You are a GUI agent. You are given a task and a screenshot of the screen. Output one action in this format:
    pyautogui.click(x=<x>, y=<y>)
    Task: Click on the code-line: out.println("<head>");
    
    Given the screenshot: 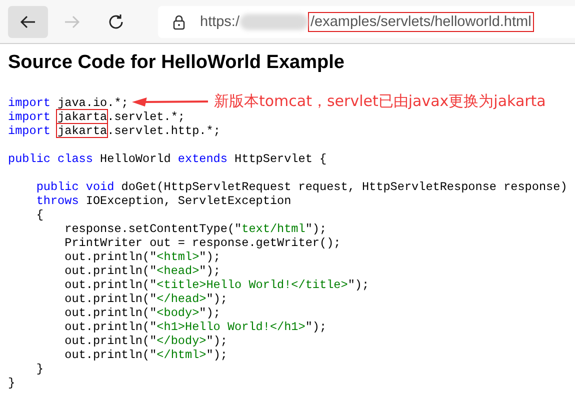 What is the action you would take?
    pyautogui.click(x=142, y=271)
    